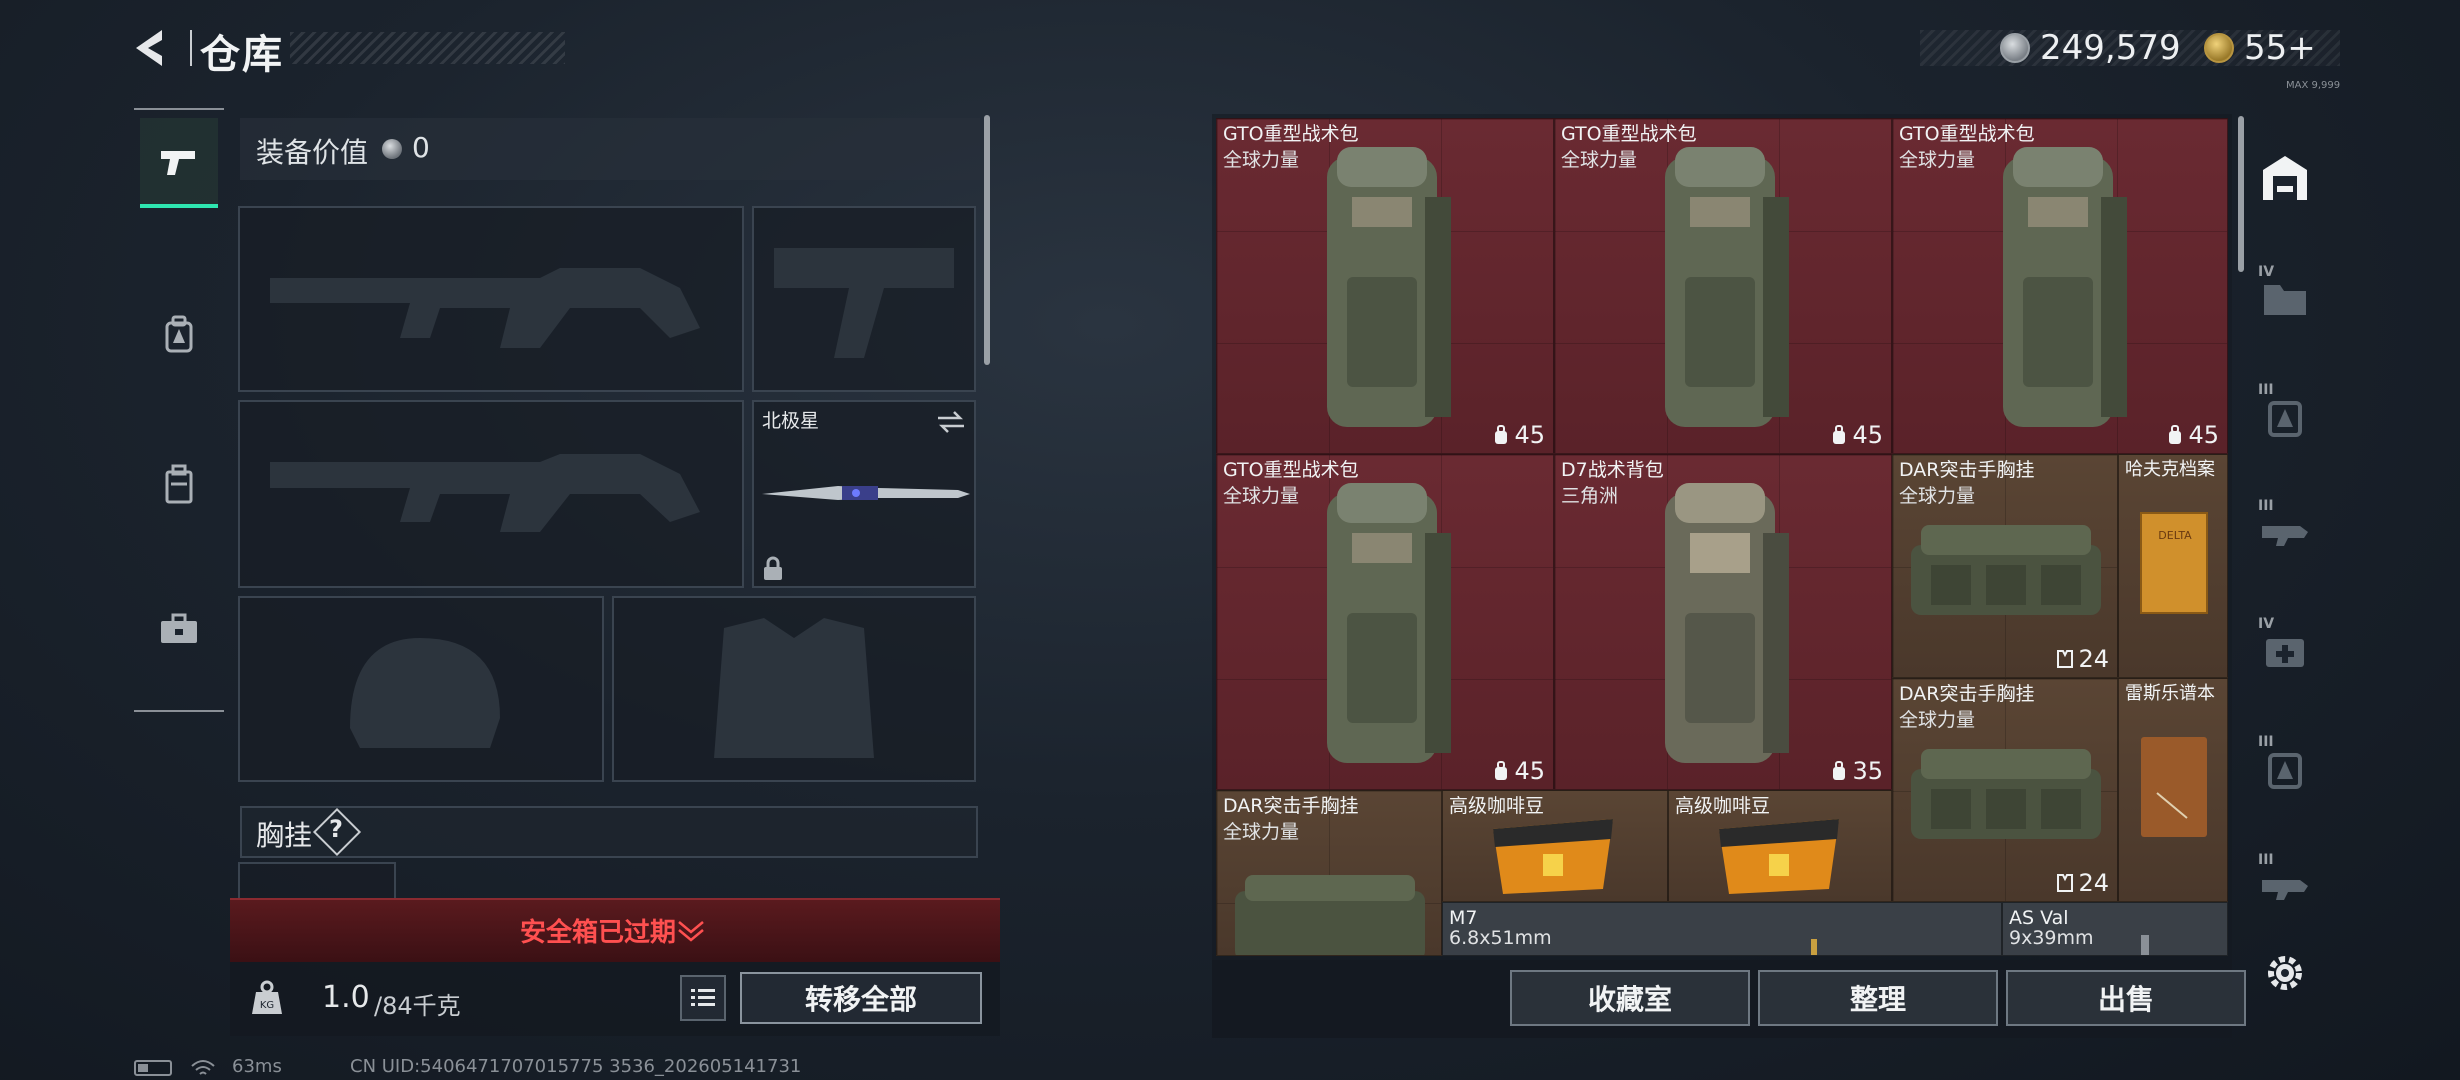 The width and height of the screenshot is (2460, 1080). I want to click on pistol-slot, so click(864, 299).